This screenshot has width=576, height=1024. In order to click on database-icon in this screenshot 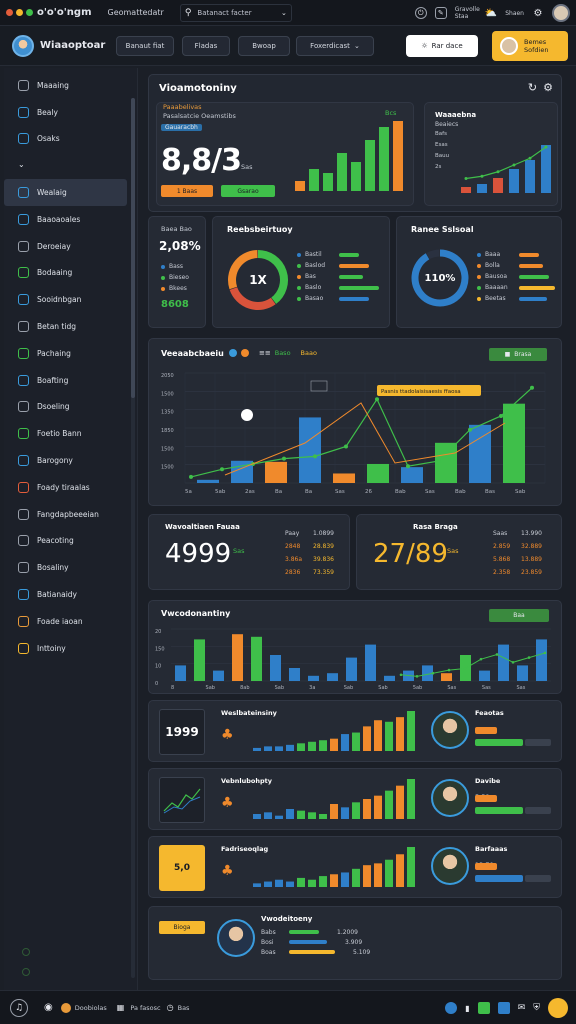, I will do `click(23, 219)`.